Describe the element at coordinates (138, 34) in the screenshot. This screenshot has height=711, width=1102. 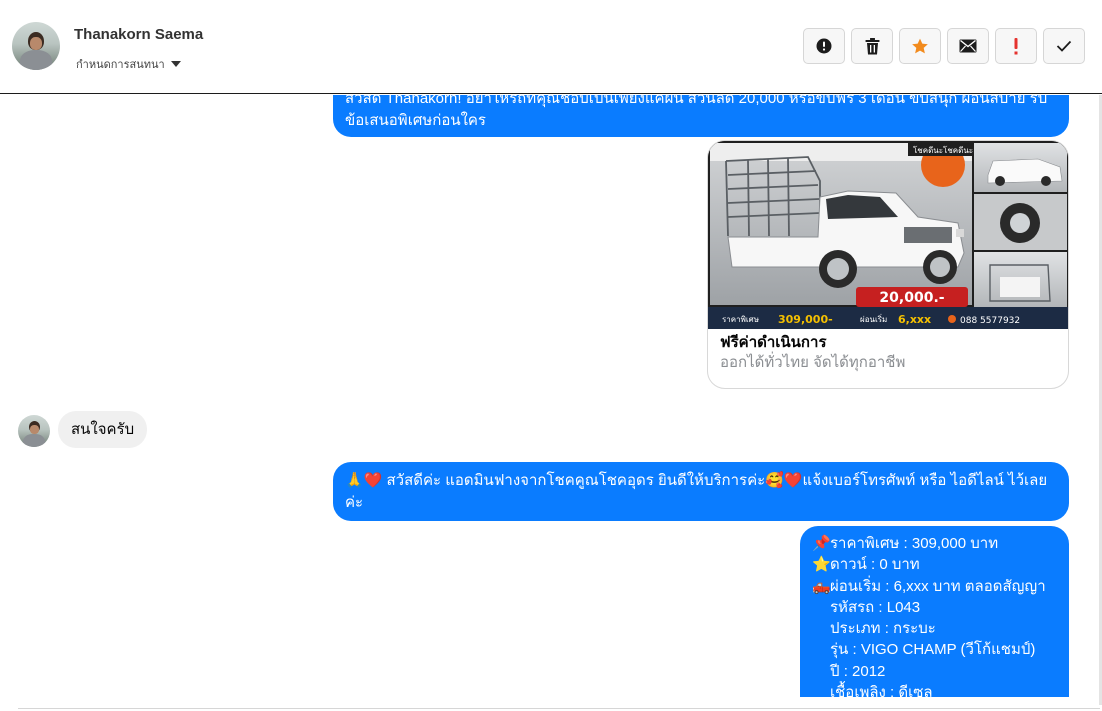
I see `contact-name: Thanakorn Saema` at that location.